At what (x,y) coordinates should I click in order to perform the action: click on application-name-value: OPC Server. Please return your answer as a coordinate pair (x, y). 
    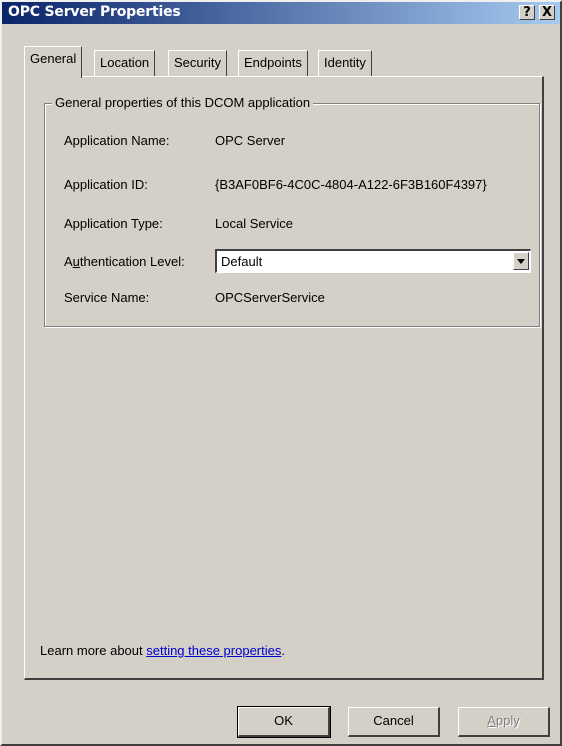
    Looking at the image, I should click on (250, 140).